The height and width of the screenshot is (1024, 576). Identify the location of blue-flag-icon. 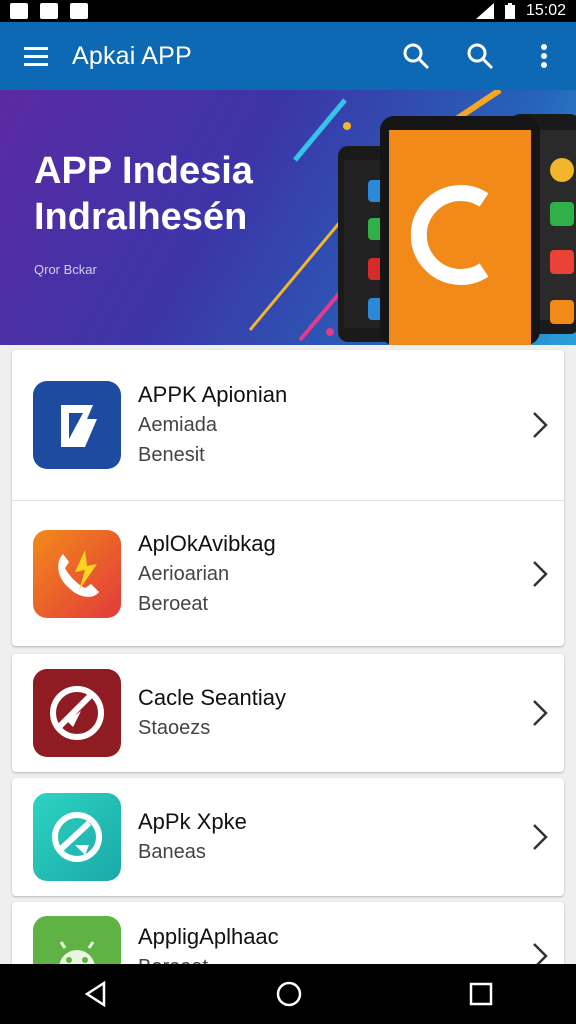
(77, 425).